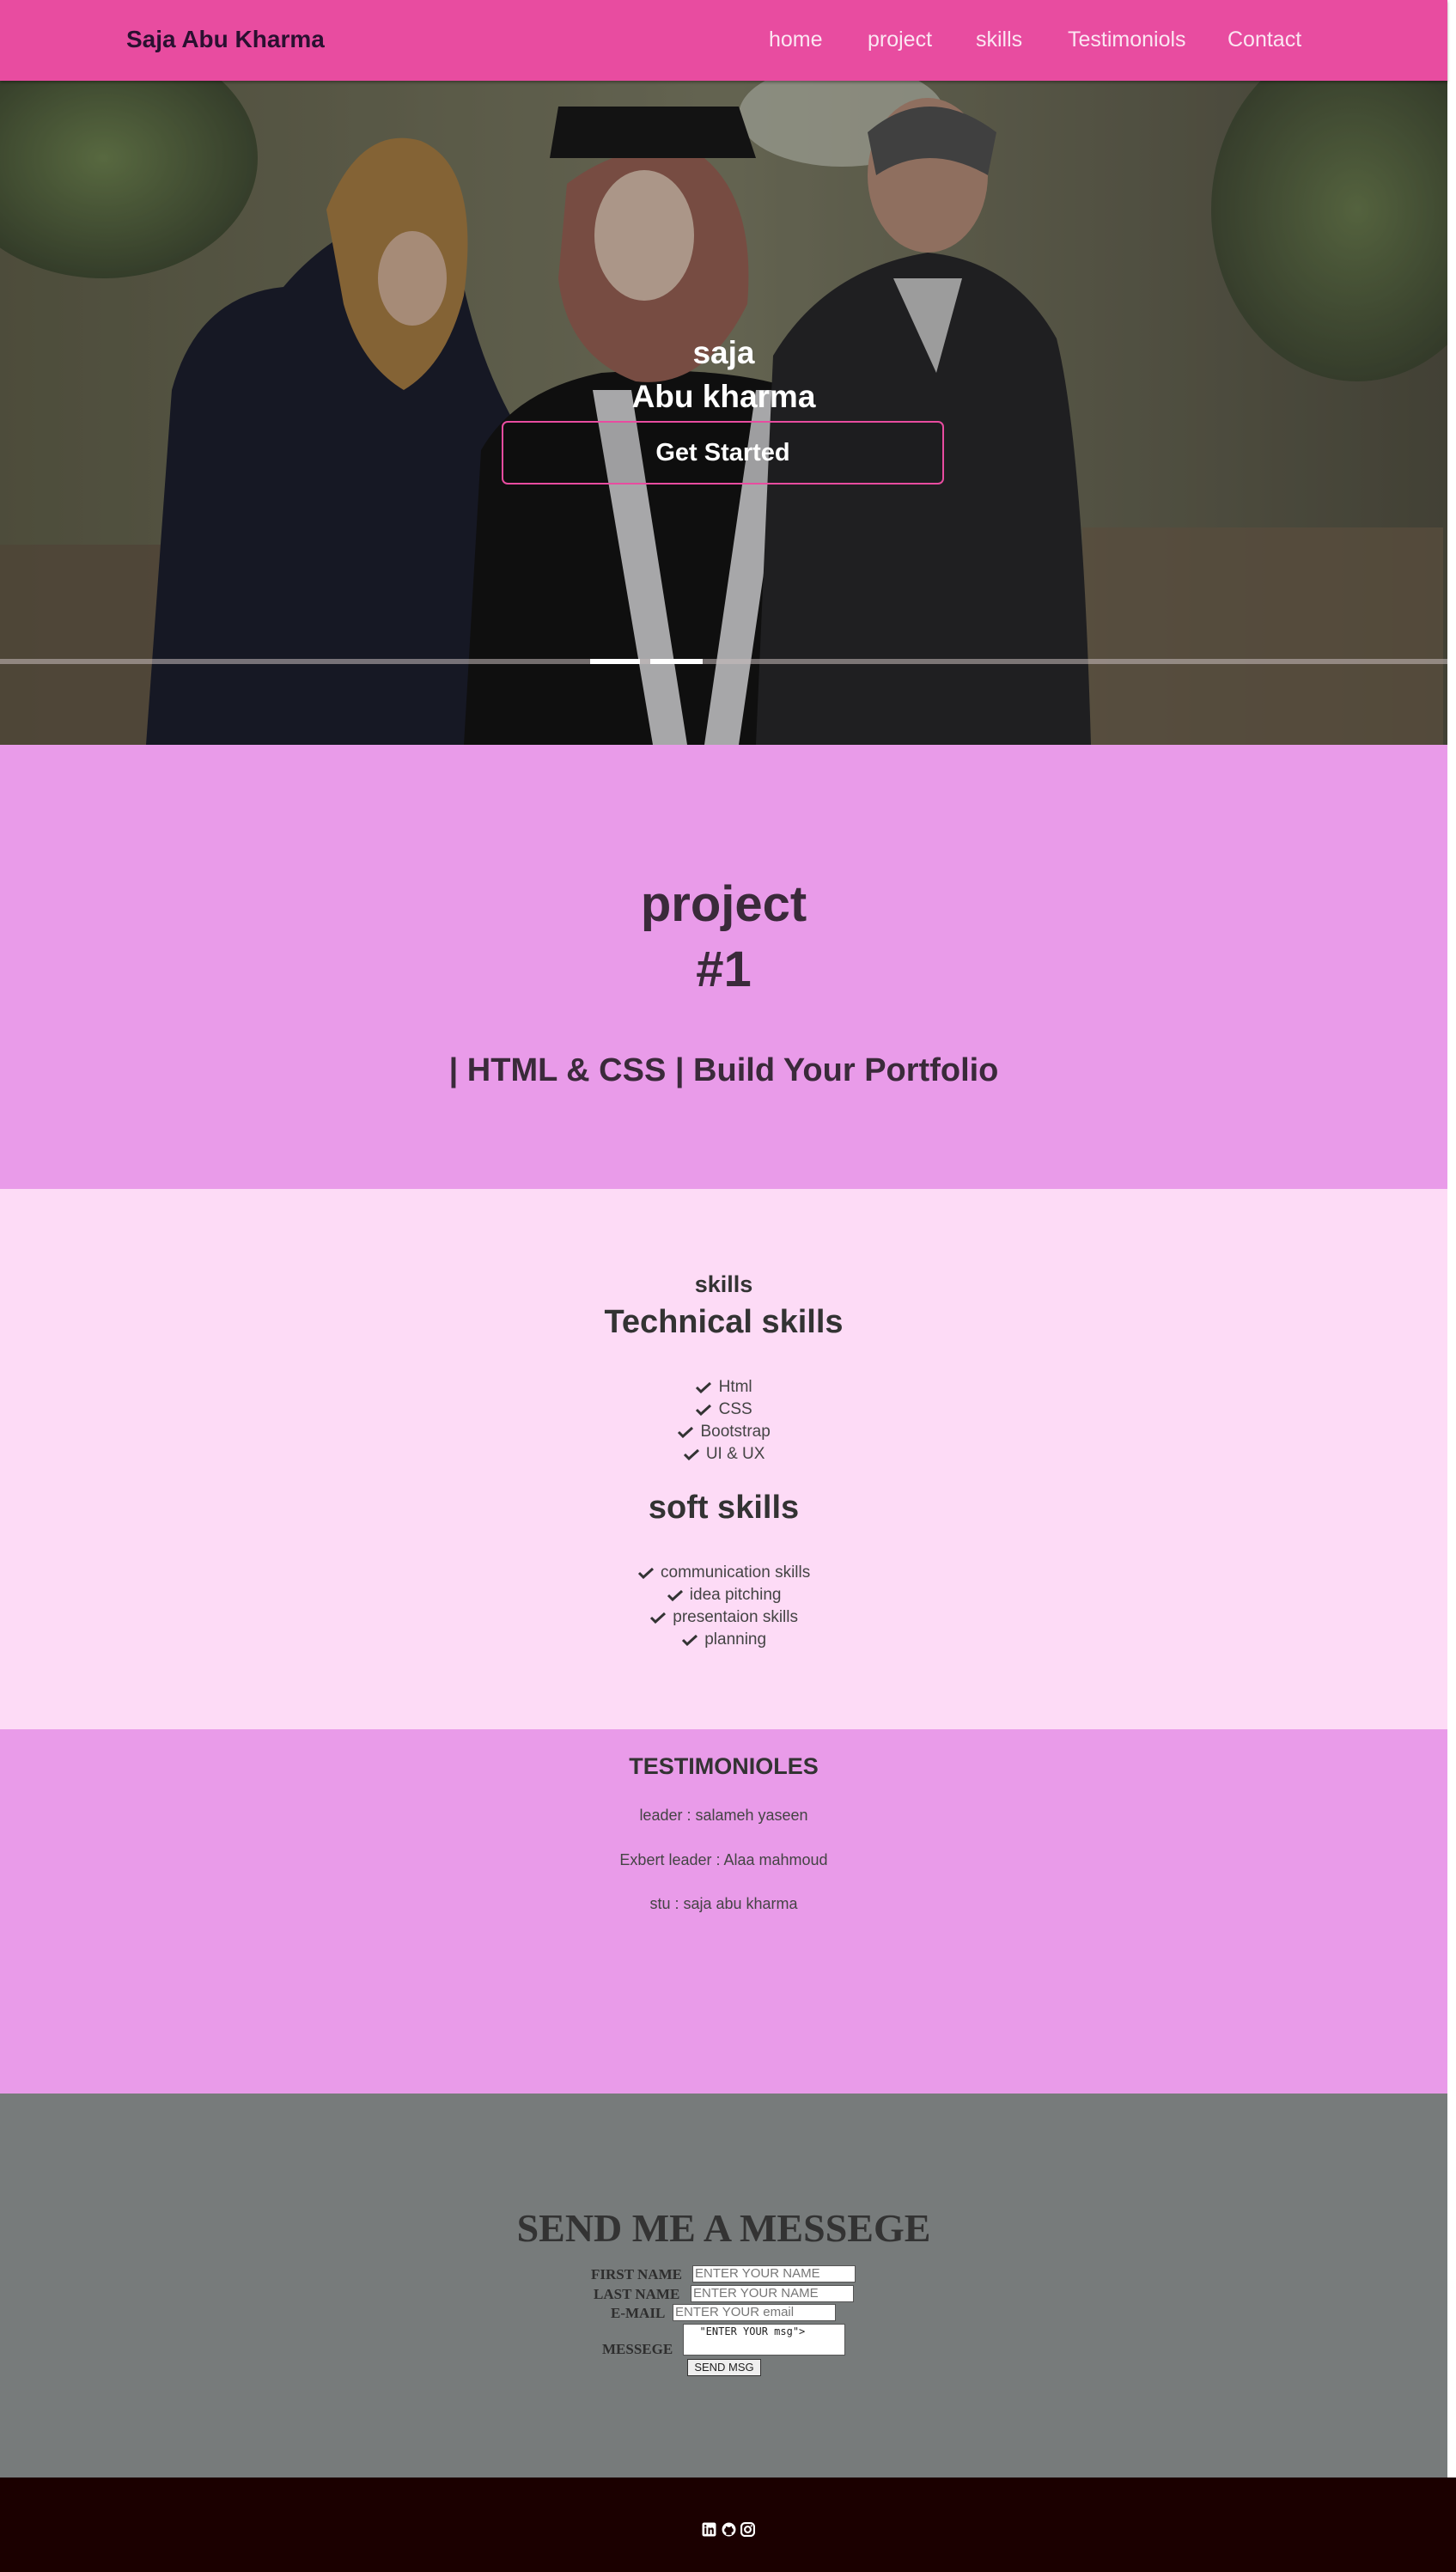 The height and width of the screenshot is (2572, 1456). I want to click on project-subtitle: | HTML & CSS | Build Your Portfolio, so click(723, 1070).